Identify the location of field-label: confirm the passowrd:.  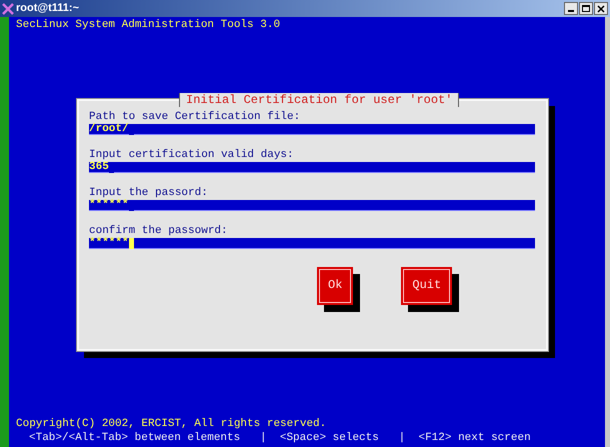
(159, 231).